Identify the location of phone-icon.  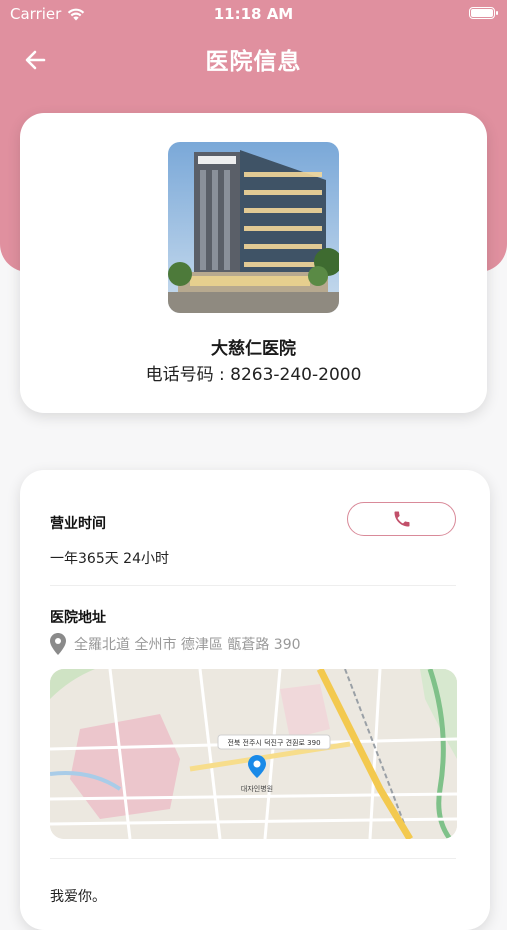
(401, 519).